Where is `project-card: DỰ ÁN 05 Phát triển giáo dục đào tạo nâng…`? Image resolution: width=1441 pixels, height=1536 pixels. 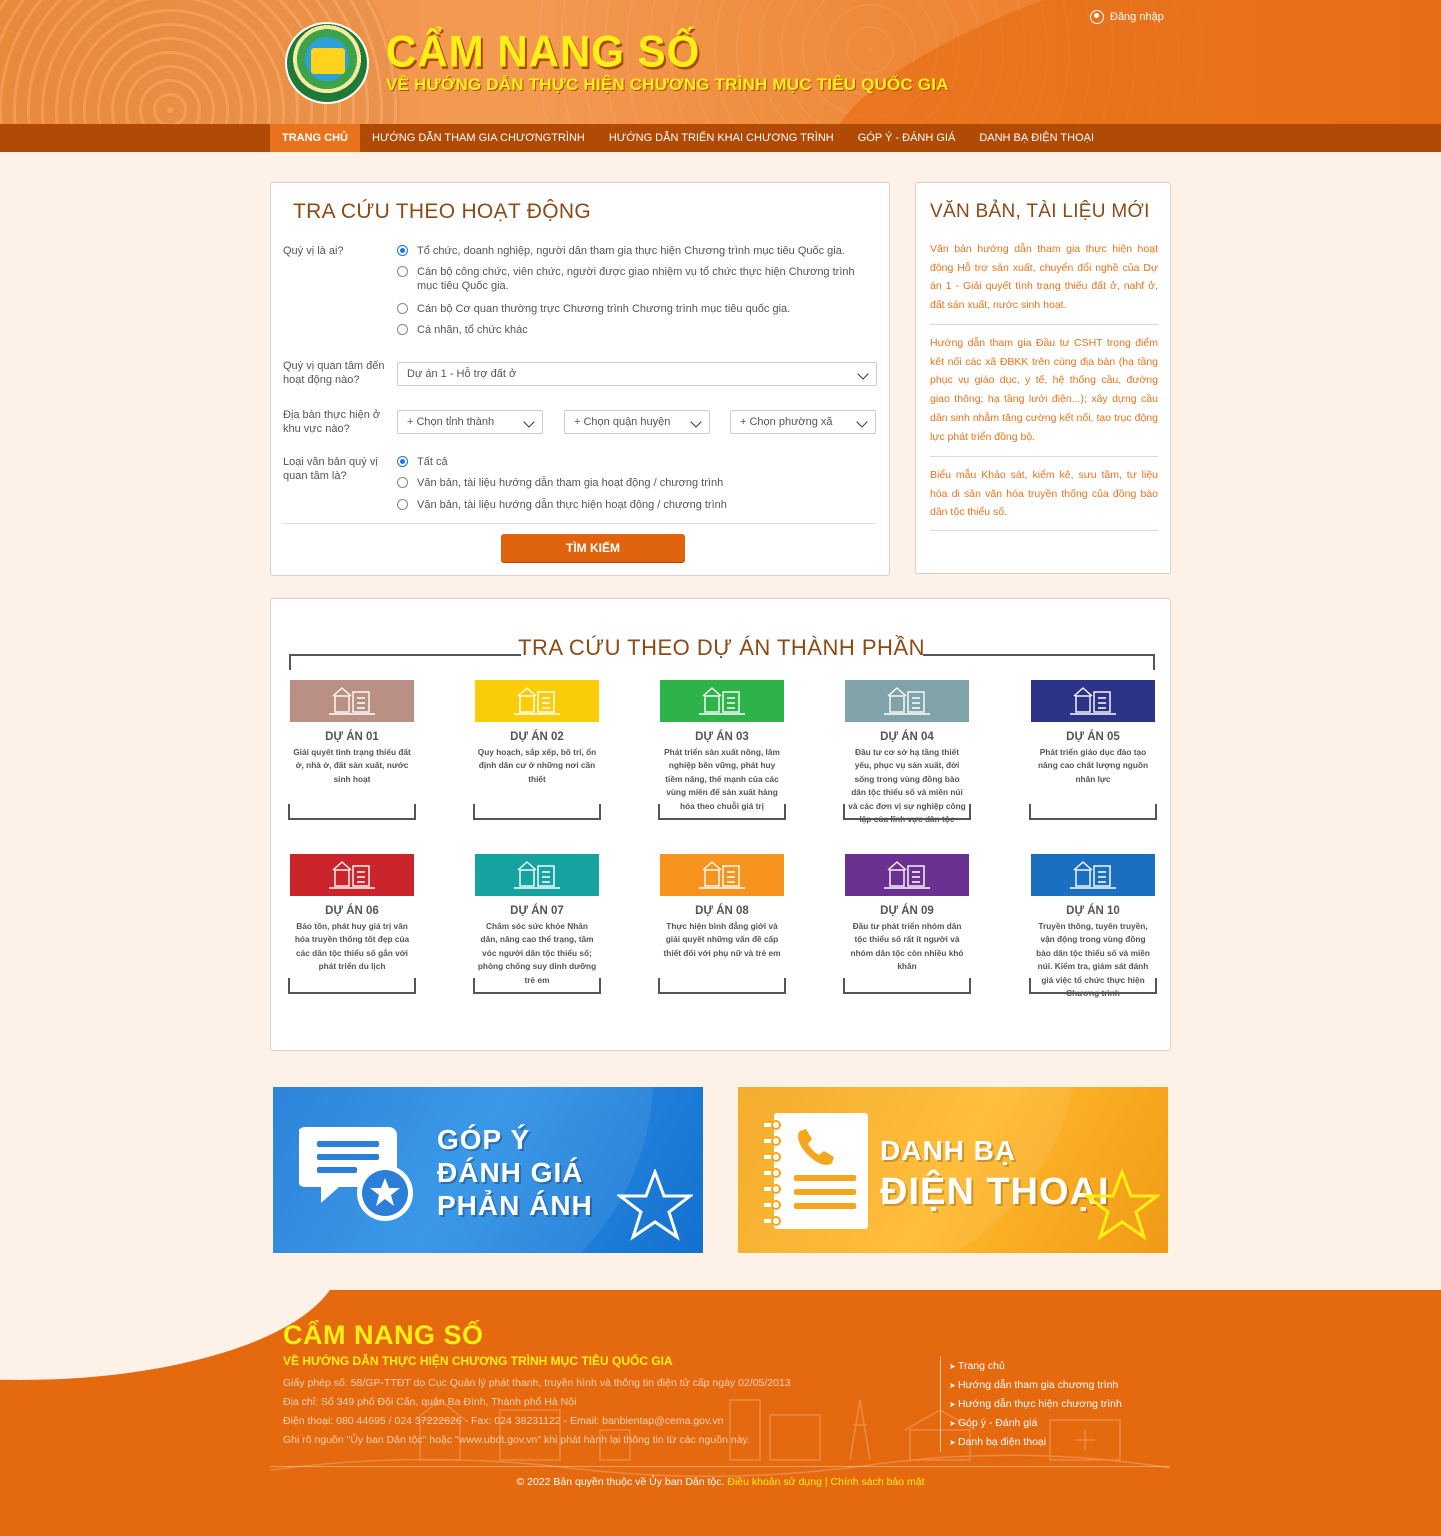
project-card: DỰ ÁN 05 Phát triển giáo dục đào tạo nâng… is located at coordinates (1093, 750).